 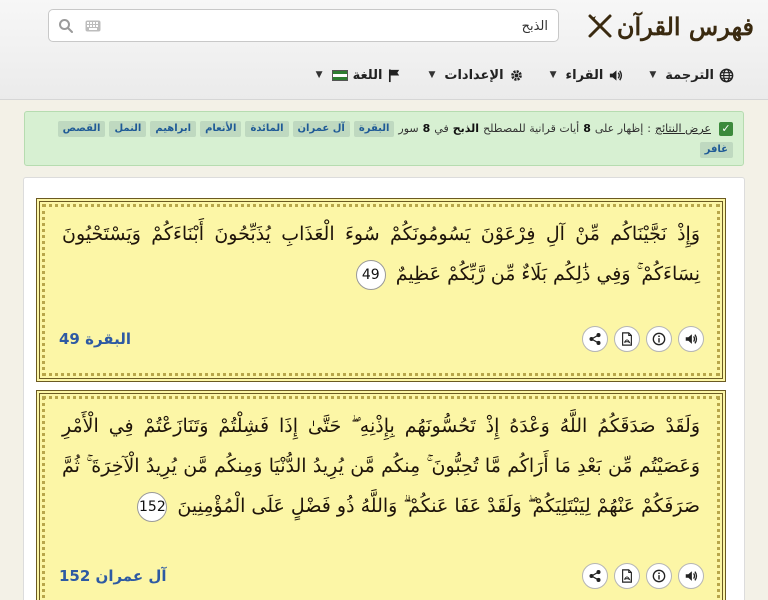 I want to click on menu-settings: الإعدادات ▼, so click(x=475, y=75).